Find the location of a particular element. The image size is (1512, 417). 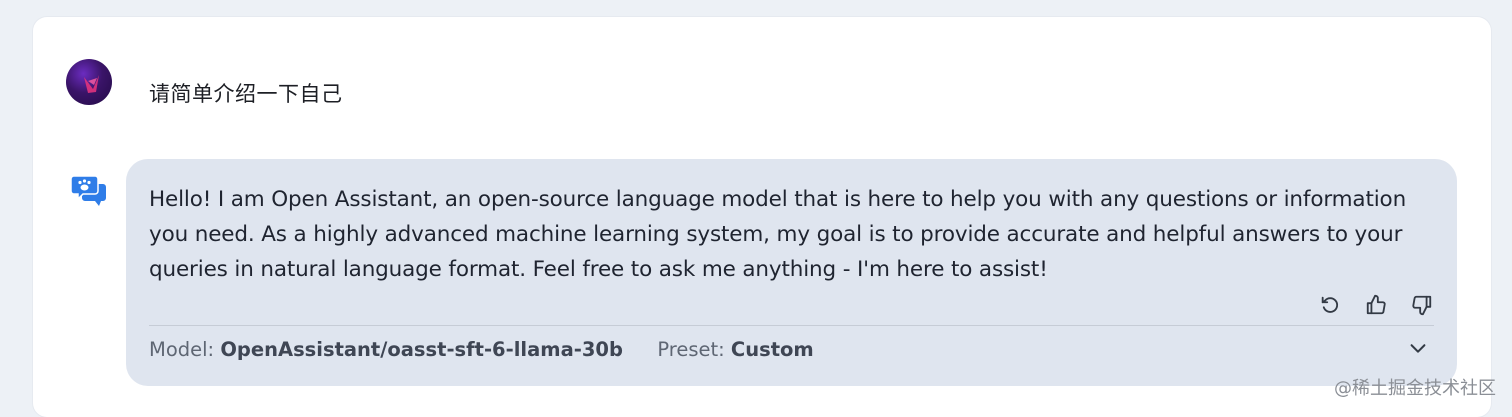

user-avatar is located at coordinates (89, 82).